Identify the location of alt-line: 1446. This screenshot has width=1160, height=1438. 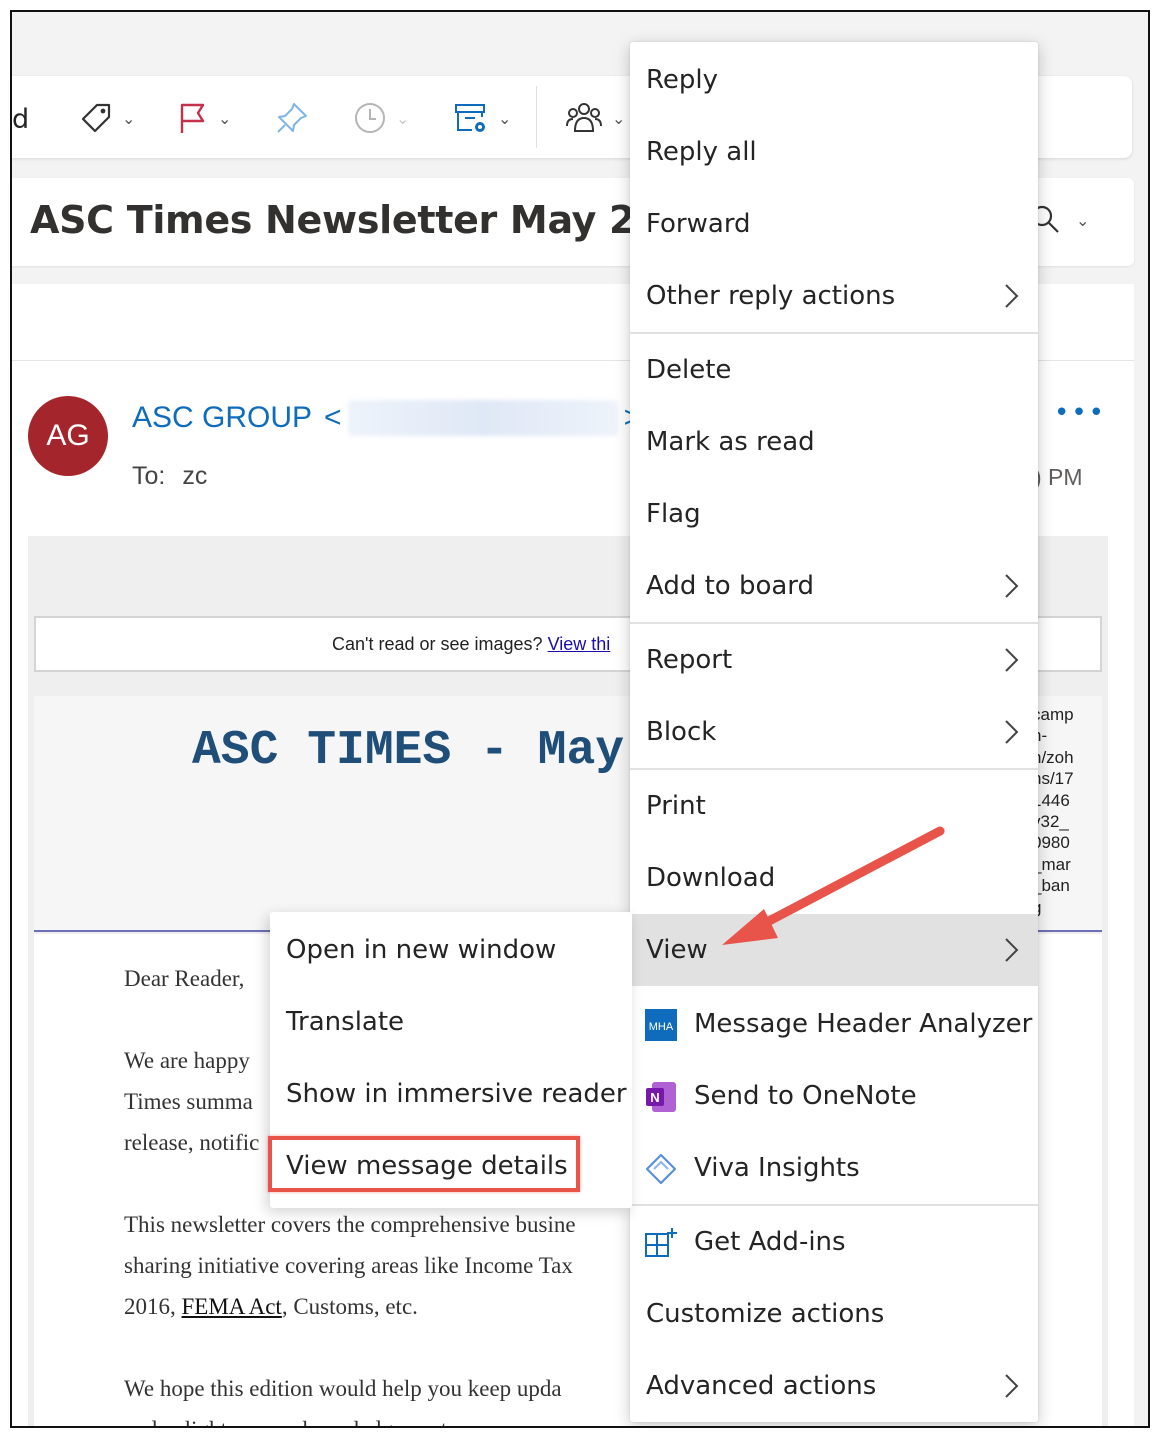
(1051, 800).